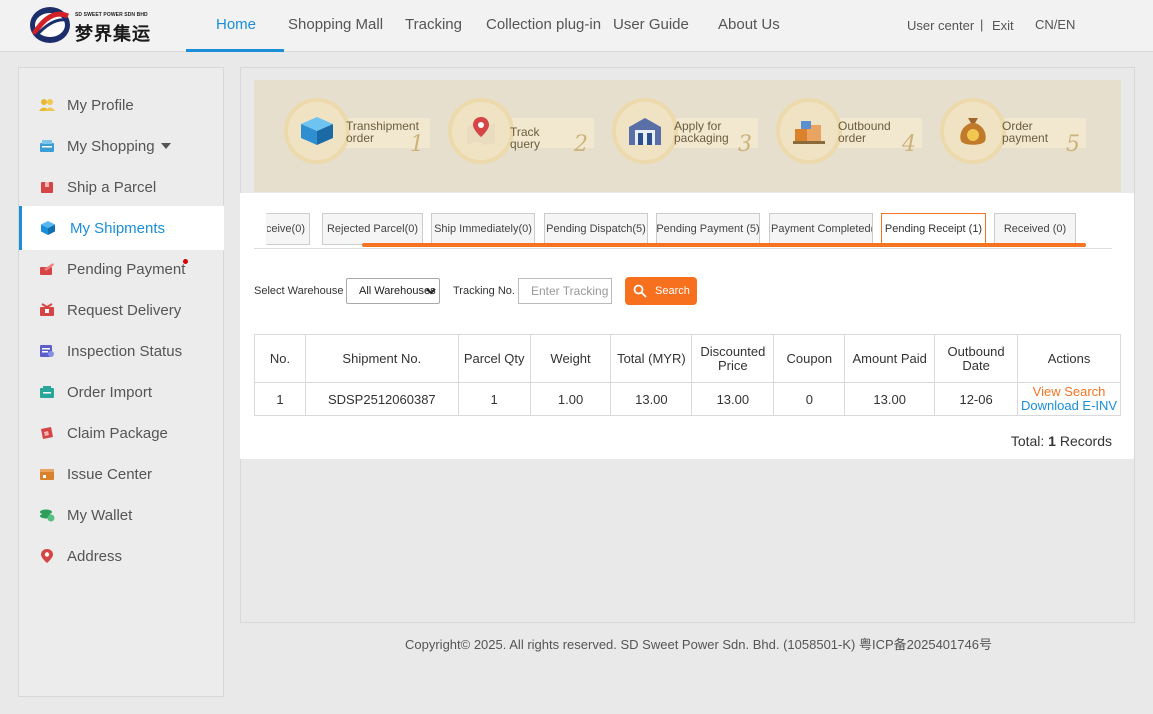  Describe the element at coordinates (640, 291) in the screenshot. I see `search-icon` at that location.